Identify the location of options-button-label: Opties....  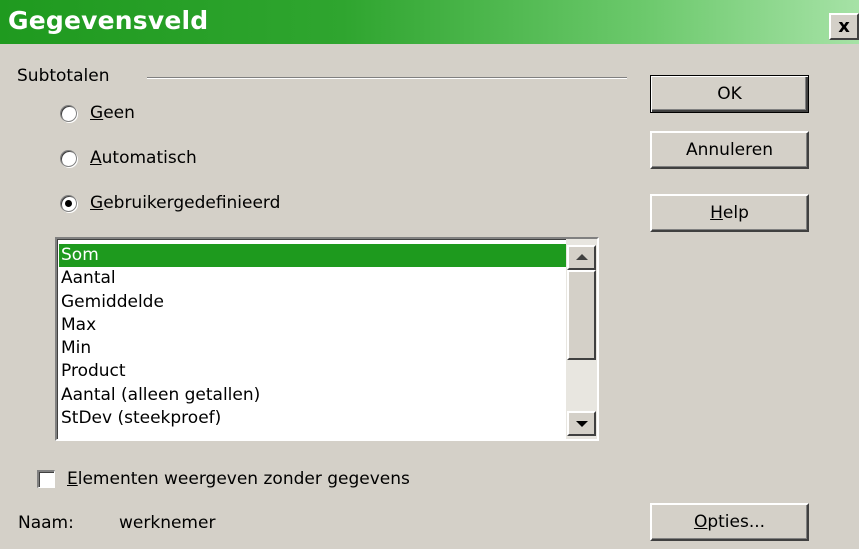
(729, 522).